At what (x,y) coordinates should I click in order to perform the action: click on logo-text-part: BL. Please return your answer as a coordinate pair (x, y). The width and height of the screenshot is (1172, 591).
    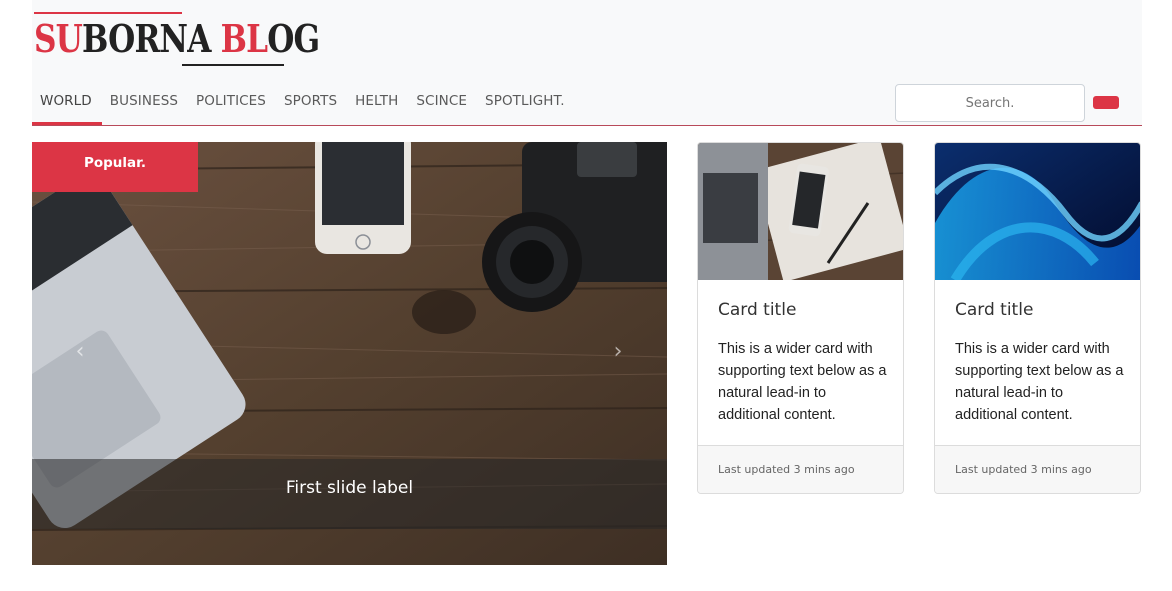
    Looking at the image, I should click on (244, 38).